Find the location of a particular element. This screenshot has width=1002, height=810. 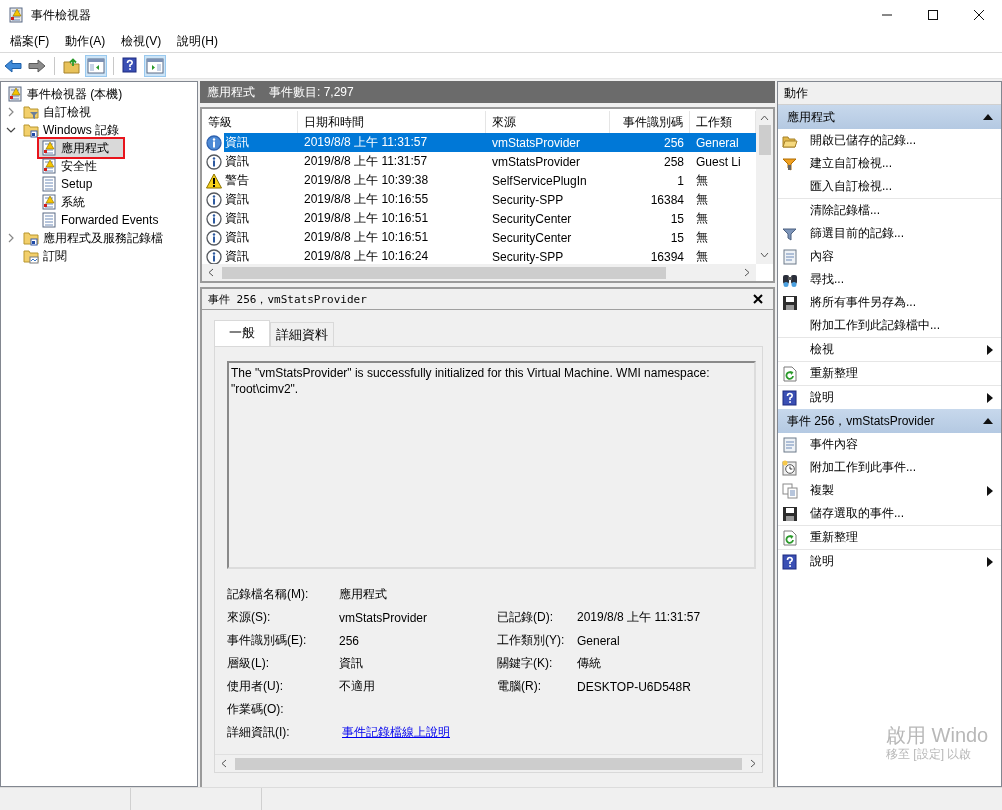

section-header: 事件 256，vmStatsProvider is located at coordinates (889, 421).